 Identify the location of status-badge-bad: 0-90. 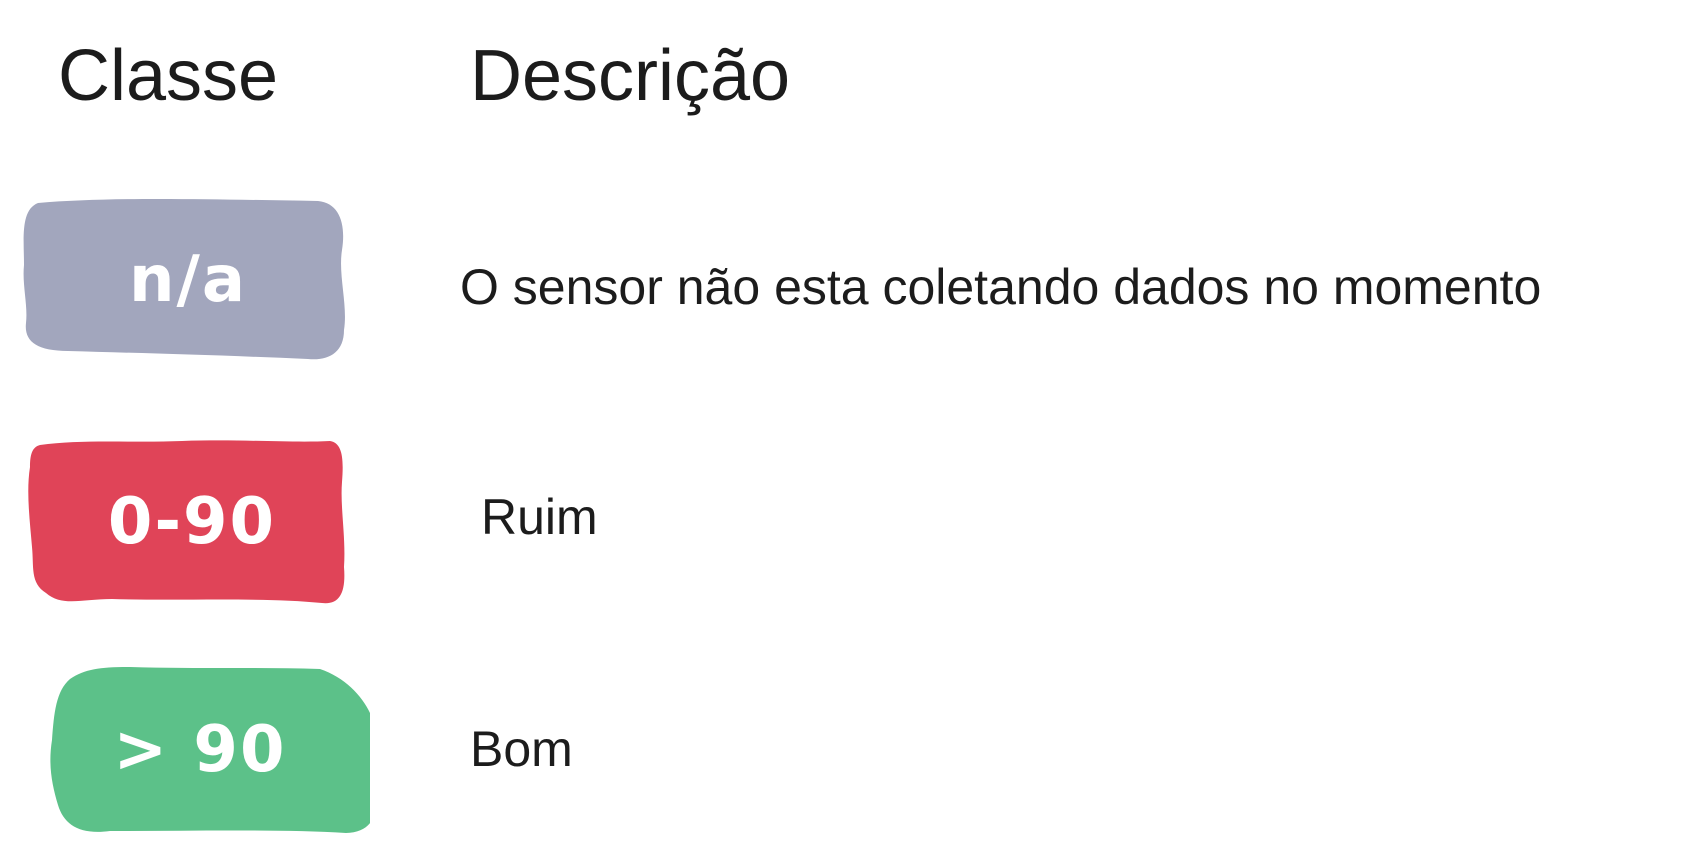
(192, 522).